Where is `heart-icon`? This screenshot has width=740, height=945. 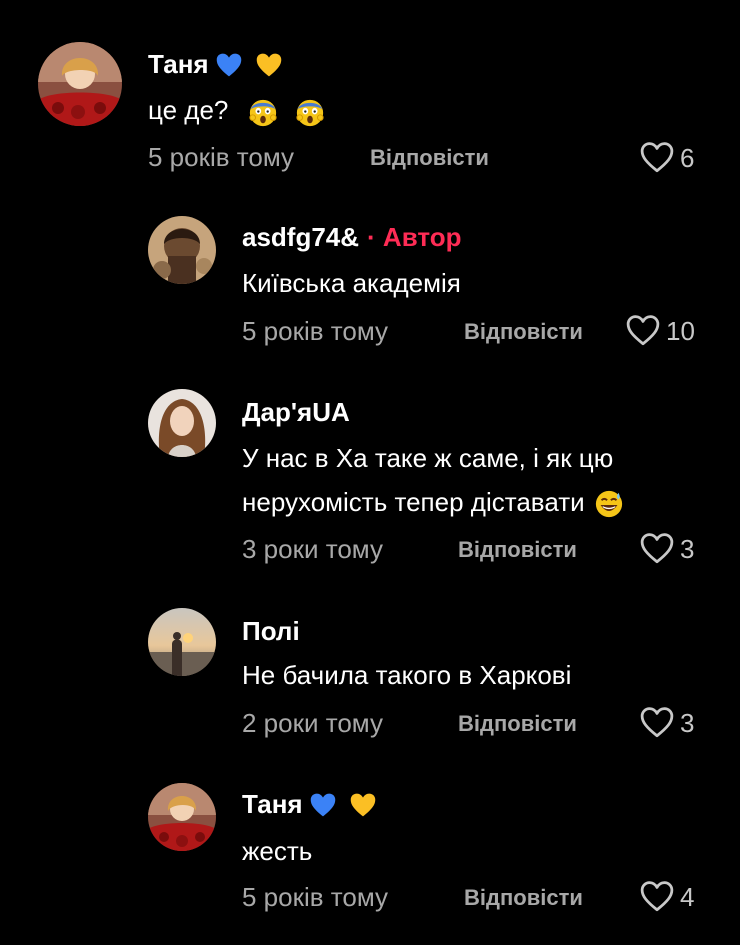 heart-icon is located at coordinates (657, 897).